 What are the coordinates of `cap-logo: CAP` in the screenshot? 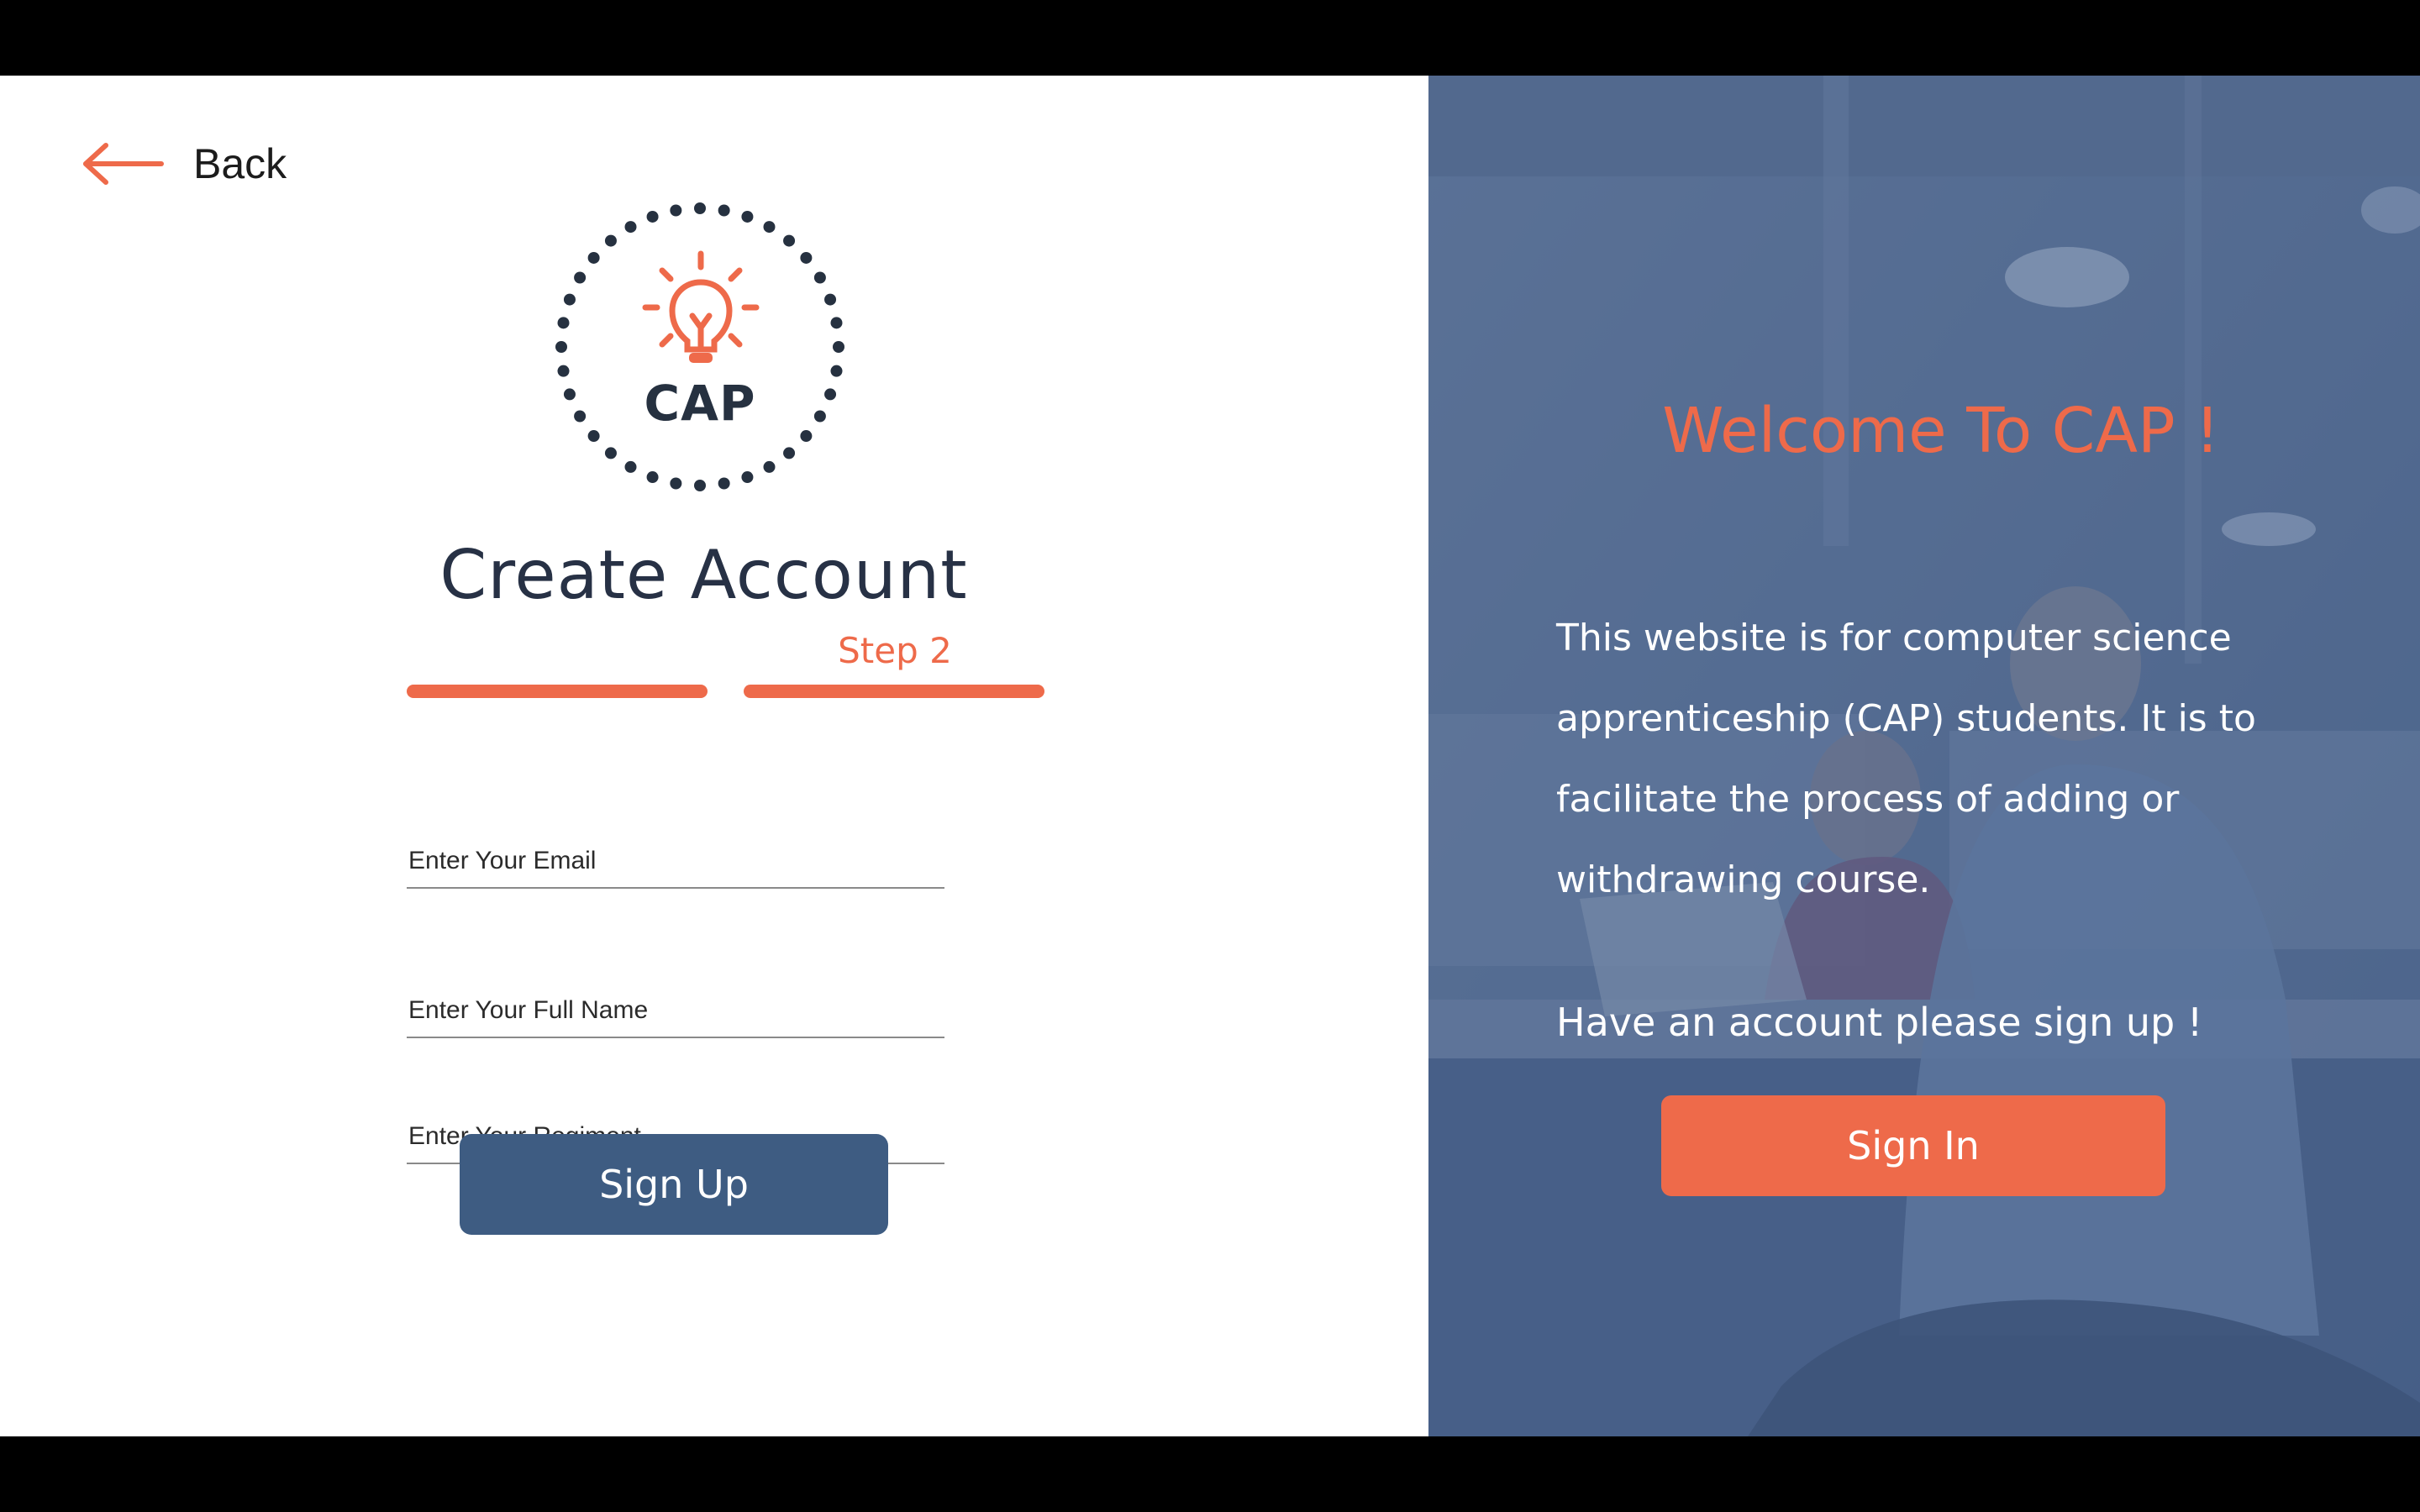 It's located at (700, 347).